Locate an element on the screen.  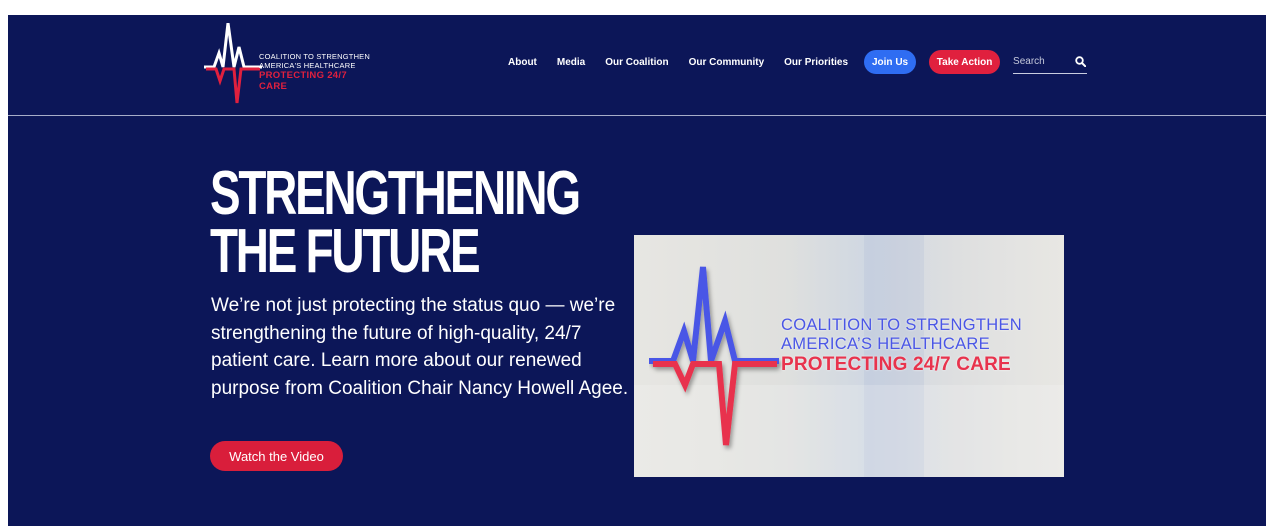
logo-line-3: PROTECTING 24/7 CARE is located at coordinates (303, 81).